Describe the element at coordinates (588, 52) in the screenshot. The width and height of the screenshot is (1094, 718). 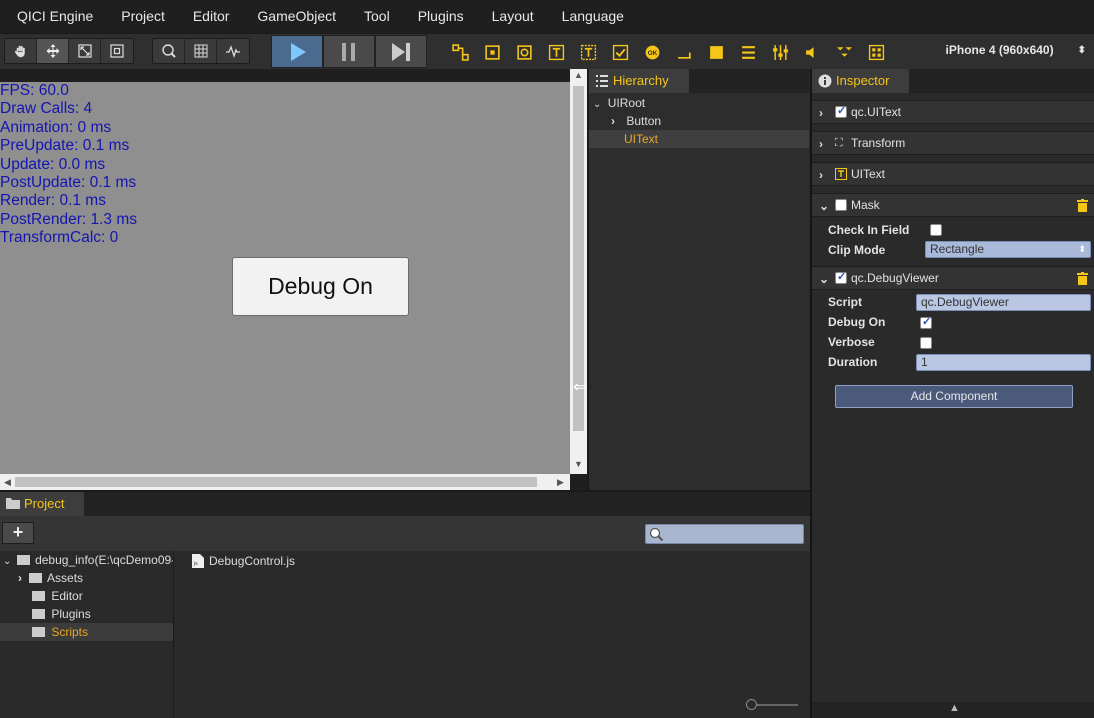
I see `uitext-widget` at that location.